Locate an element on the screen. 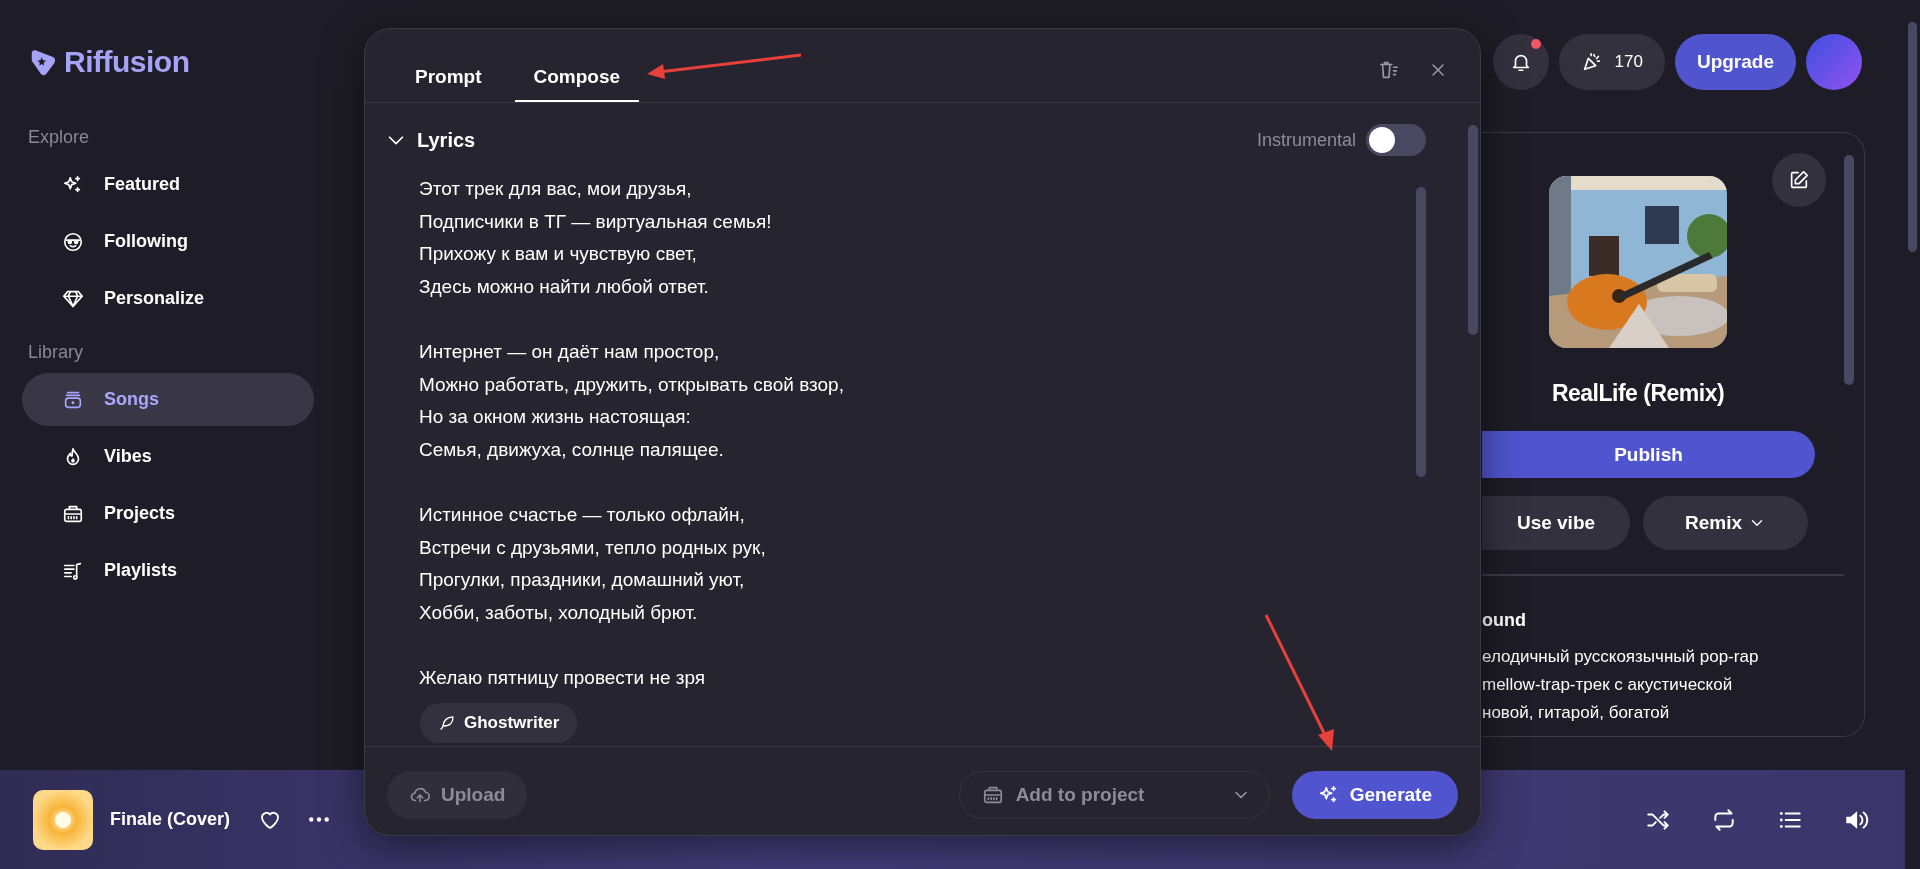 The height and width of the screenshot is (869, 1920). toggle-label: Instrumental is located at coordinates (1306, 140).